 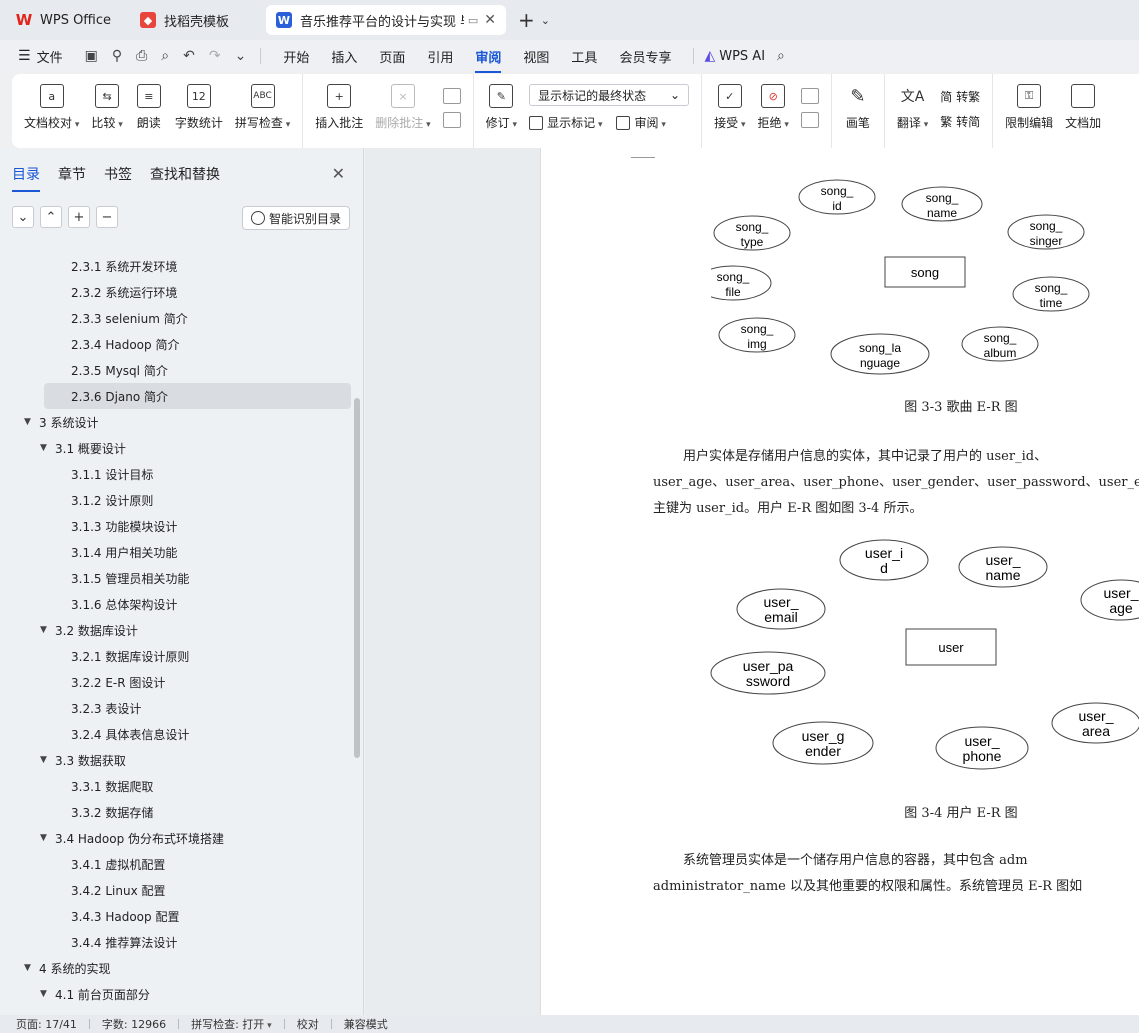 I want to click on previous-change-icon, so click(x=809, y=96).